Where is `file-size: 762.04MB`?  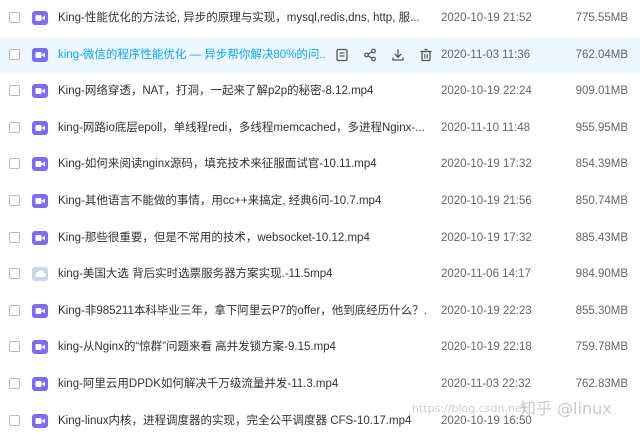
file-size: 762.04MB is located at coordinates (601, 54).